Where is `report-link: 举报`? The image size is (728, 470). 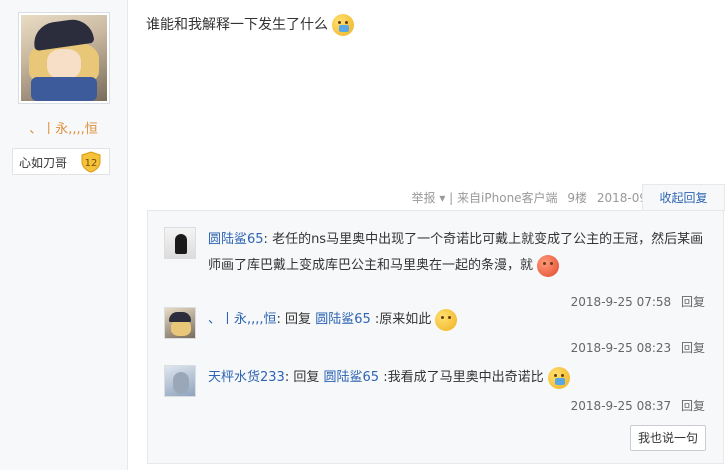 report-link: 举报 is located at coordinates (423, 198).